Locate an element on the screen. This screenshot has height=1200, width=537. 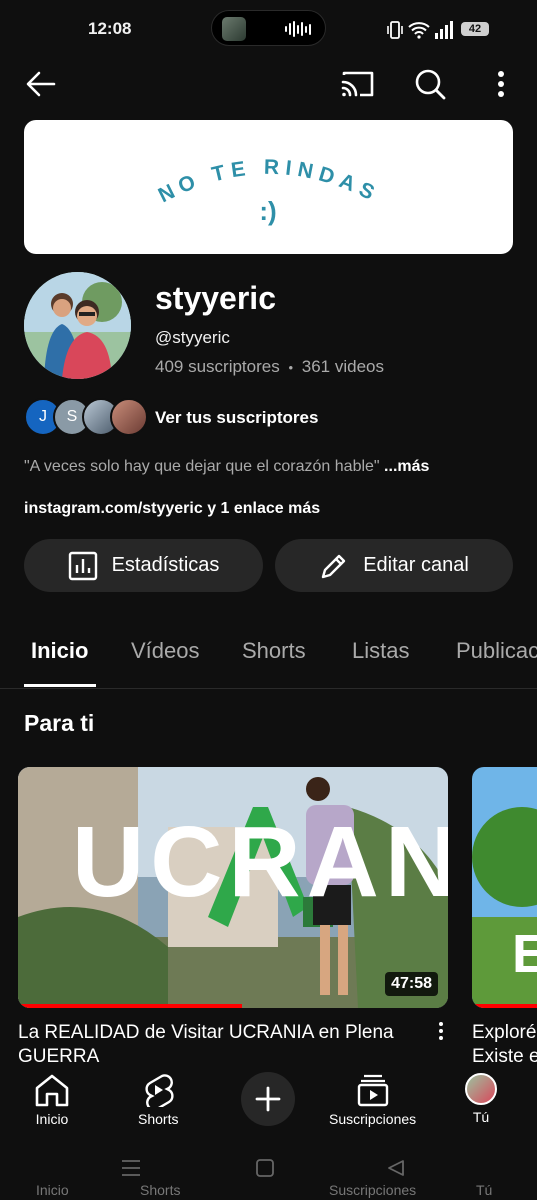
ghost-label: Shorts is located at coordinates (160, 1190).